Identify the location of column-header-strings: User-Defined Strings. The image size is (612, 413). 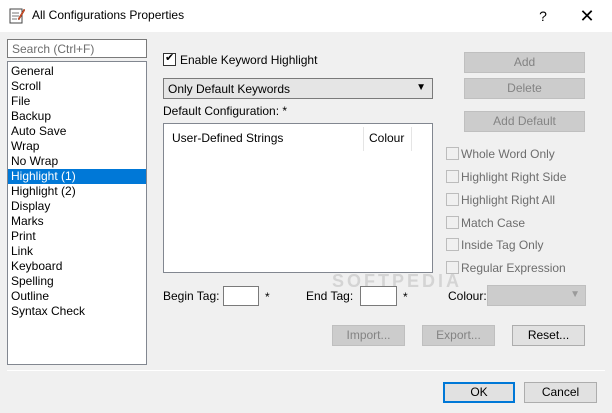
(265, 139).